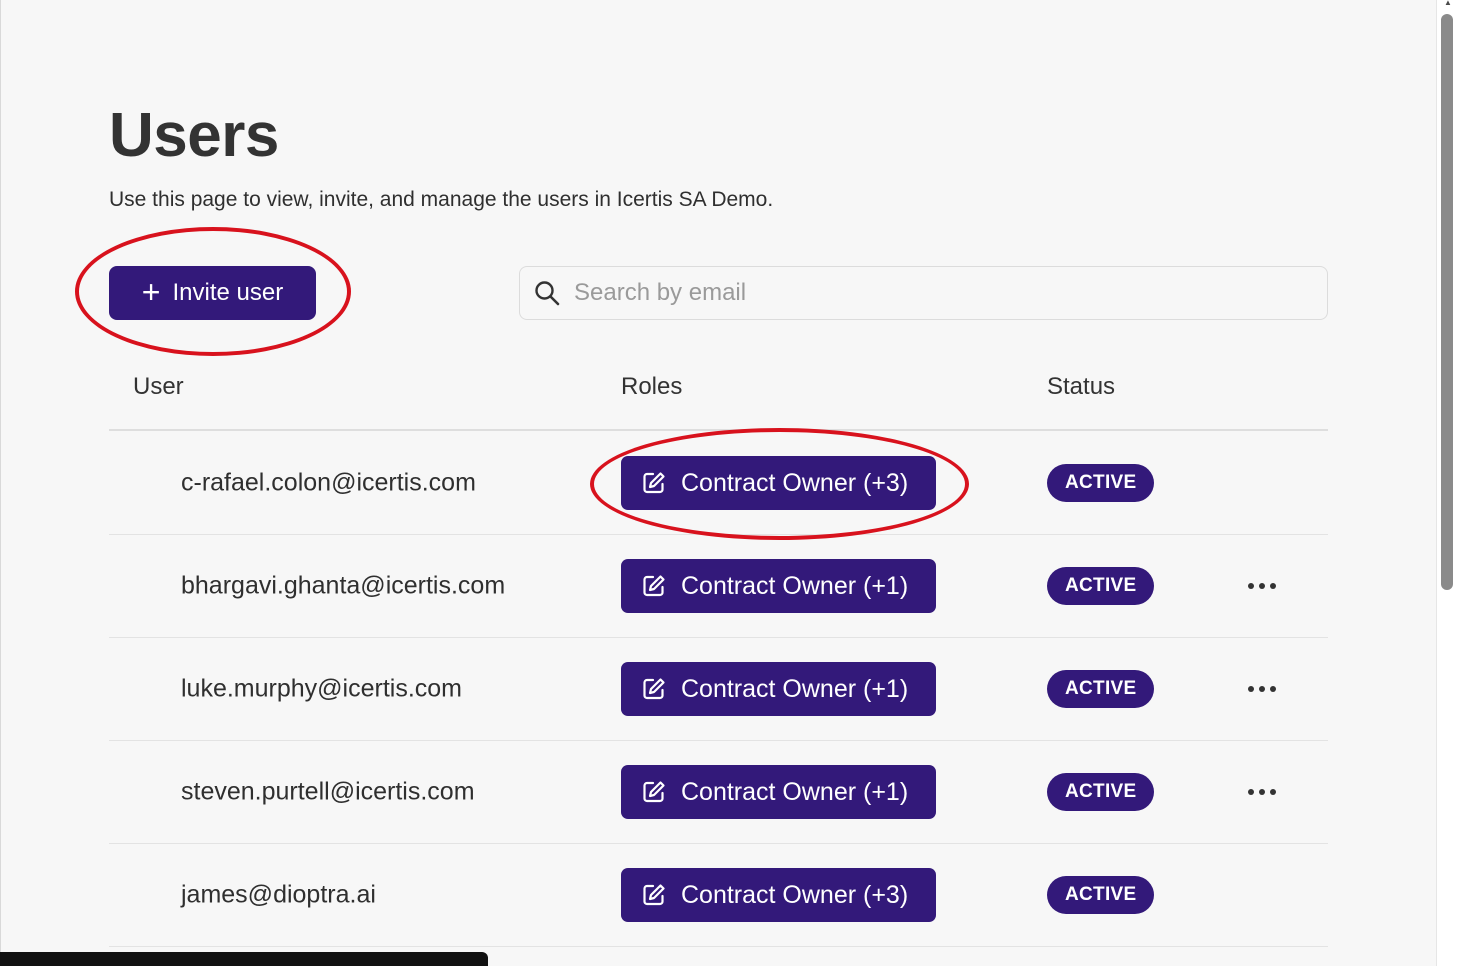 This screenshot has height=966, width=1464. I want to click on user-email: steven.purtell@icertis.com, so click(328, 791).